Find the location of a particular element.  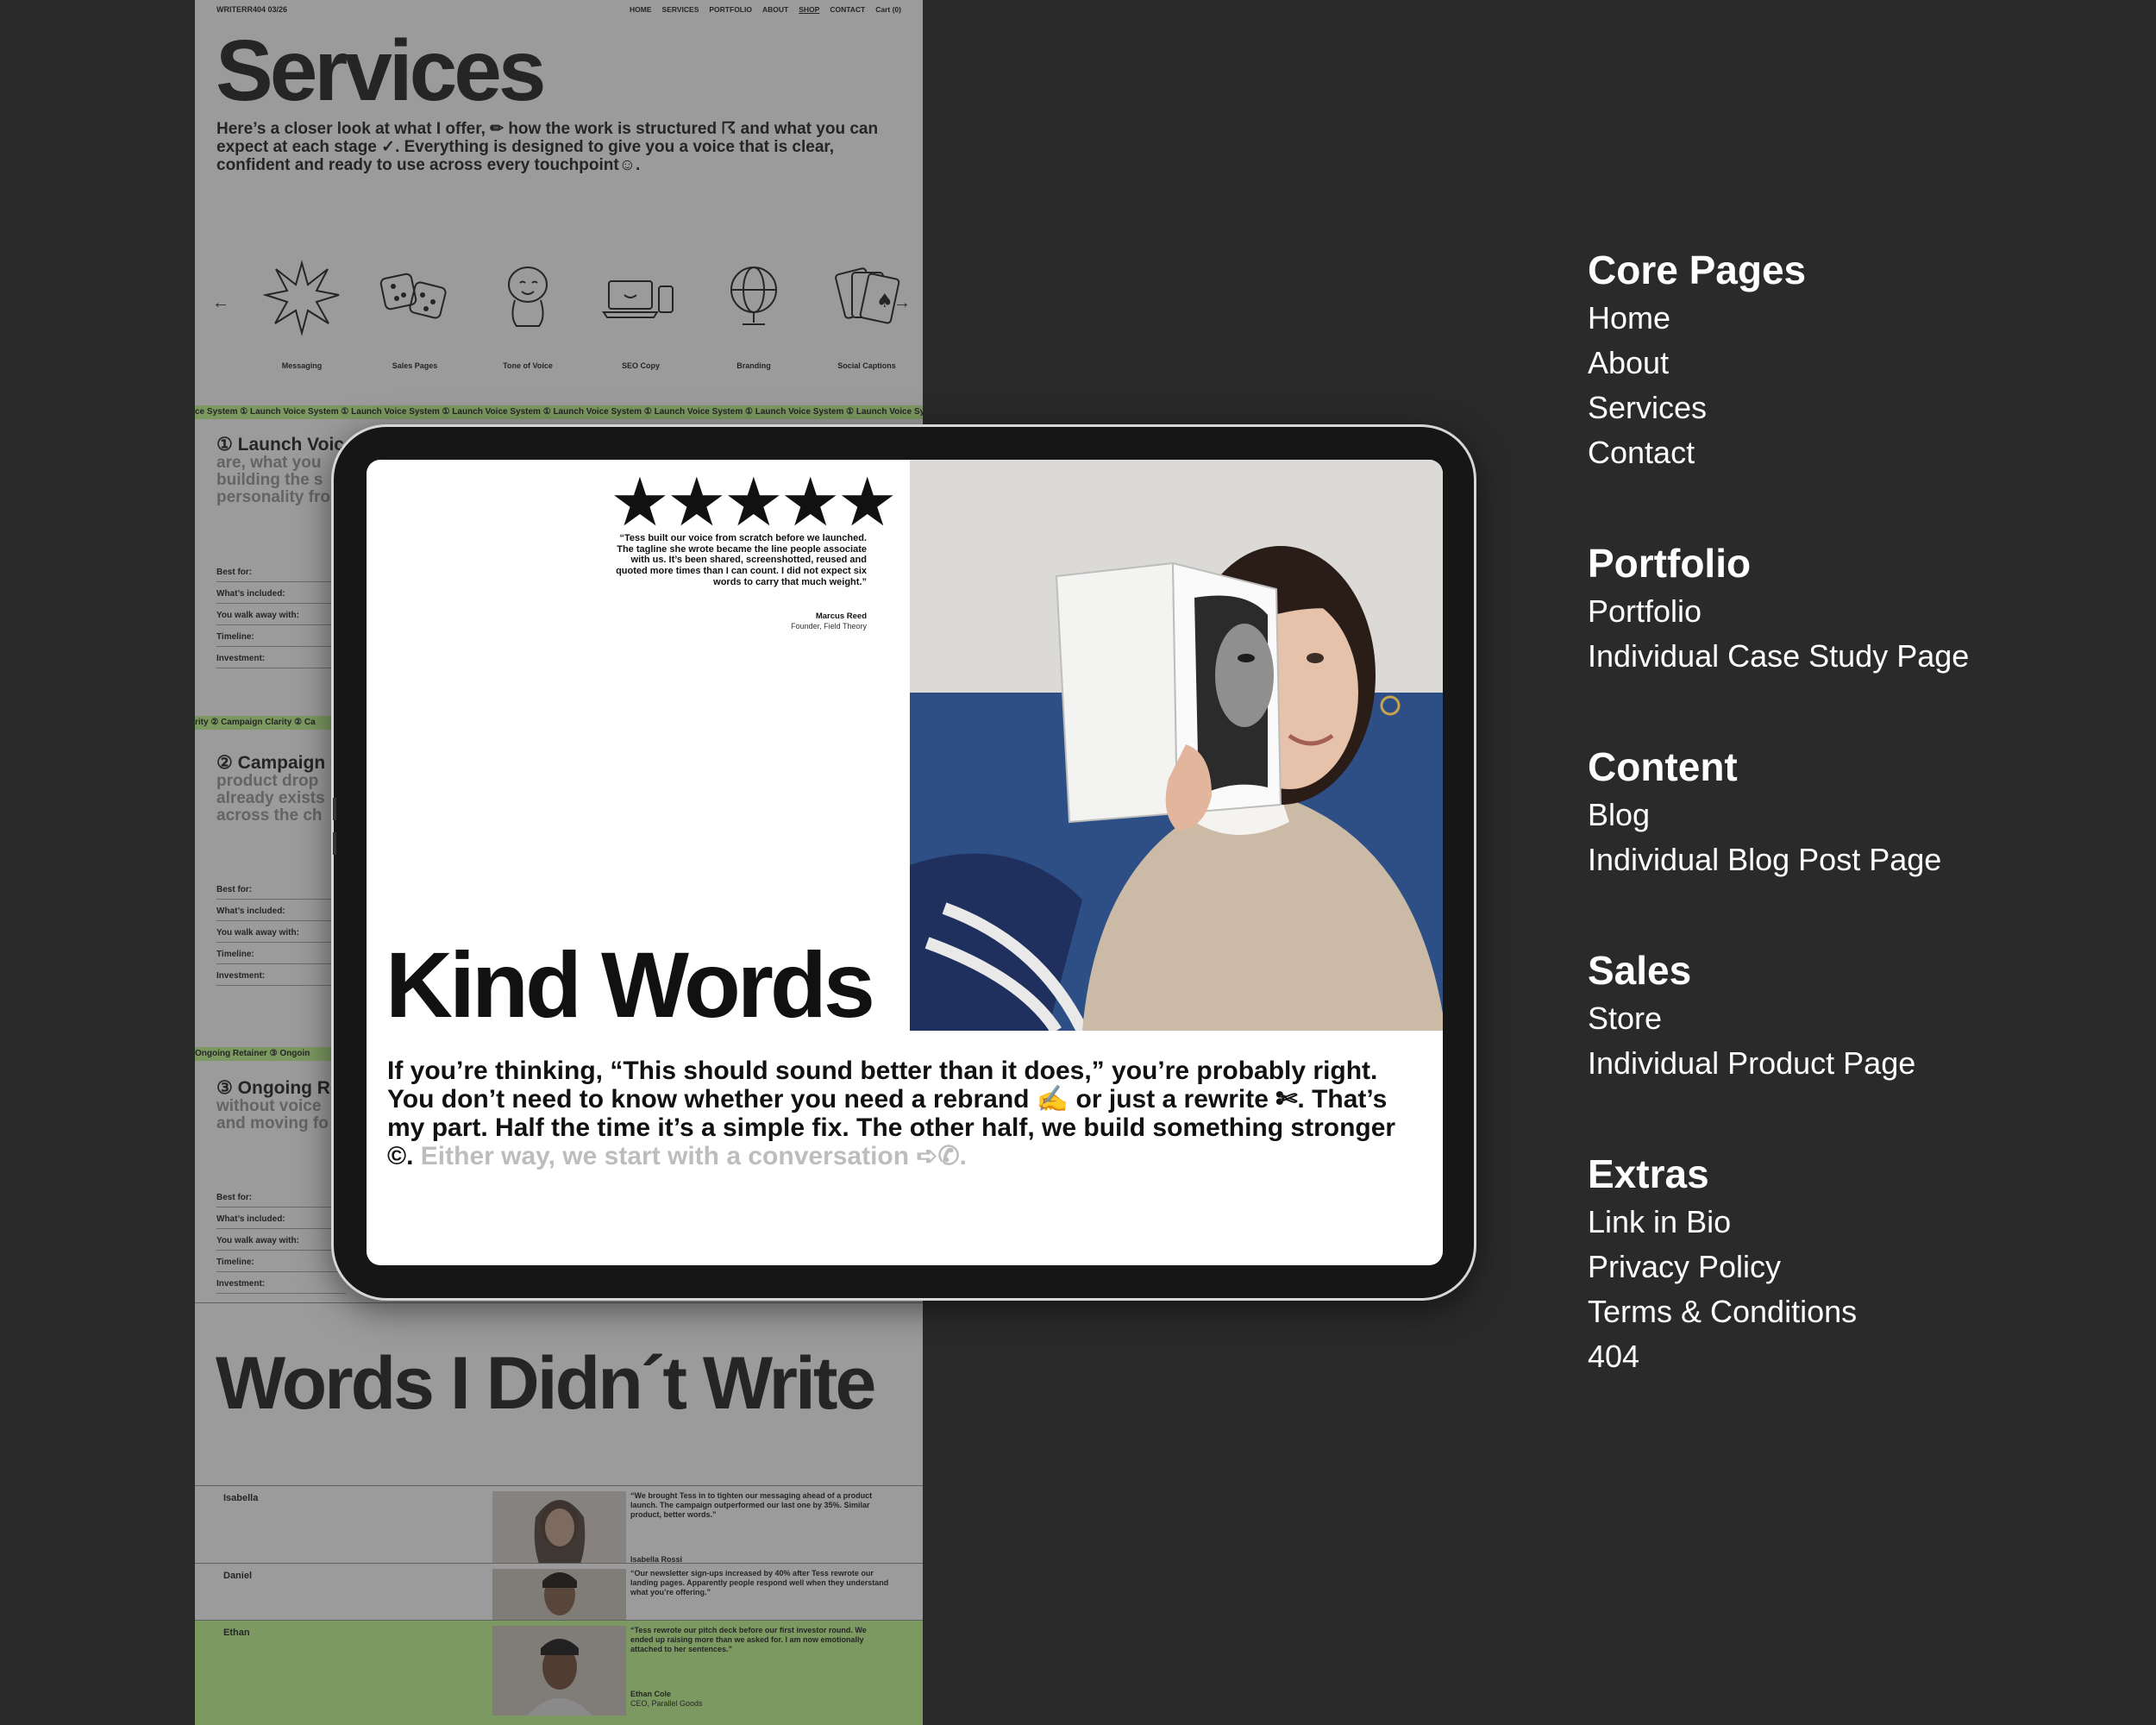

laptop-phone-icon is located at coordinates (638, 299).